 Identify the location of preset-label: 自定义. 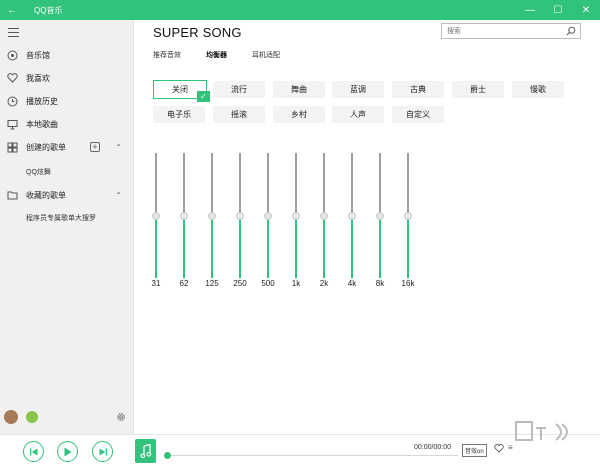
(418, 114).